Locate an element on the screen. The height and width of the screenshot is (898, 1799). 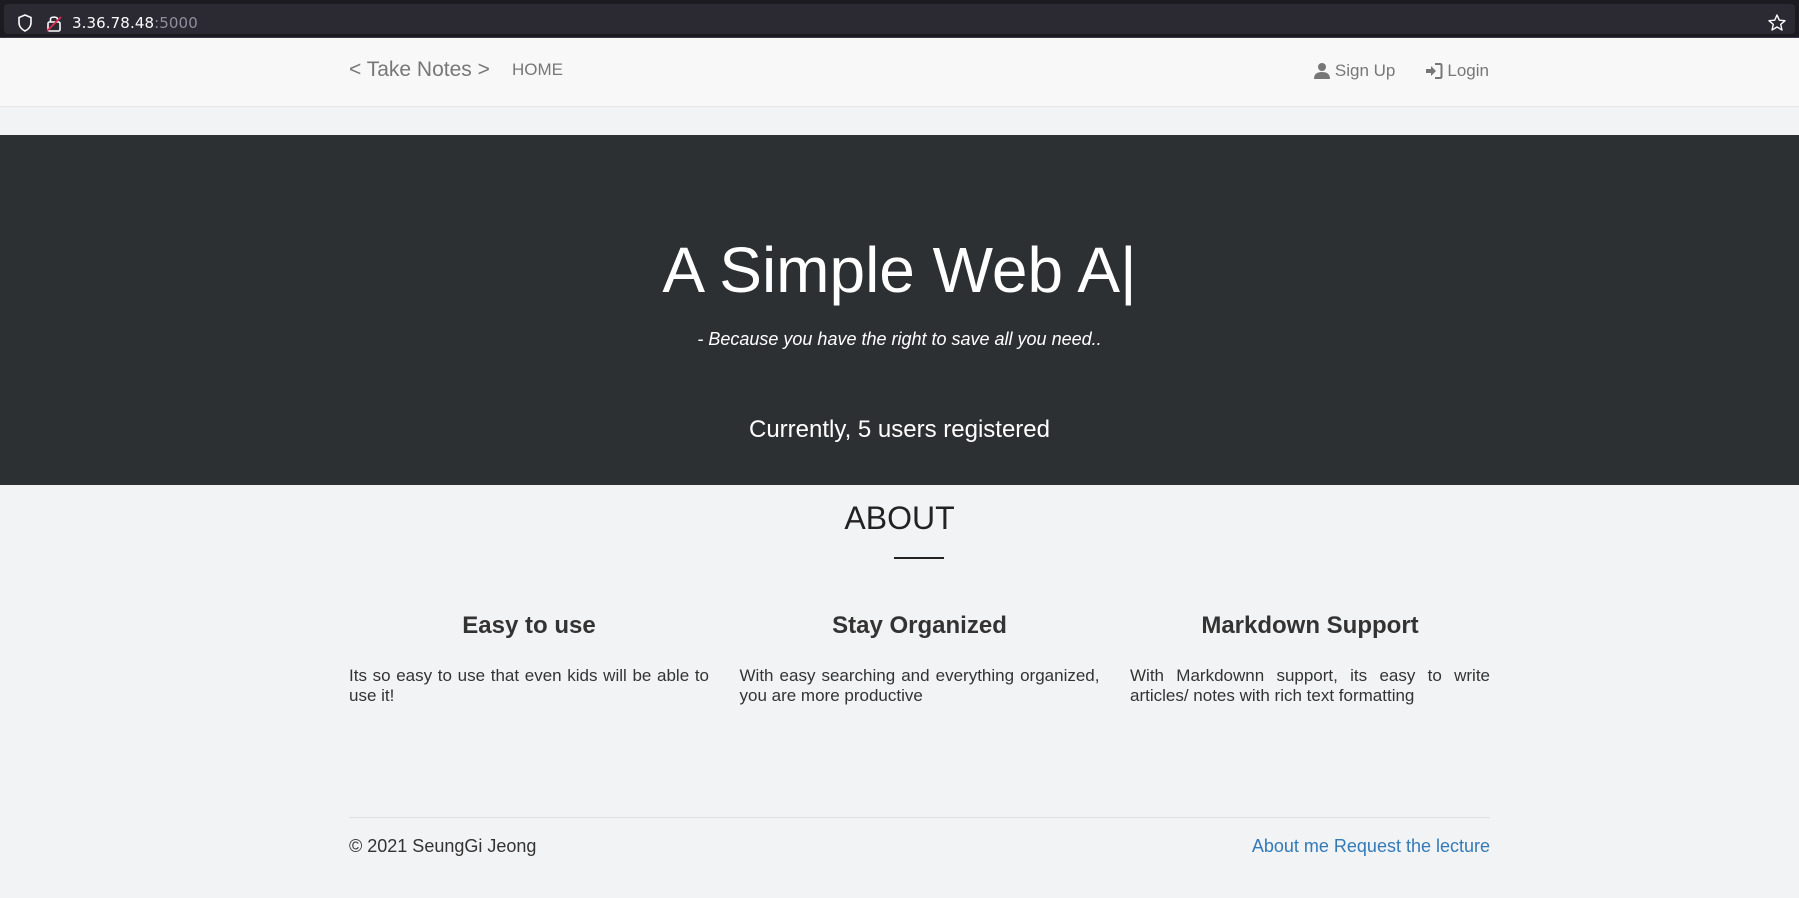
address-bar: 3.36.78.48:5000 is located at coordinates (899, 19).